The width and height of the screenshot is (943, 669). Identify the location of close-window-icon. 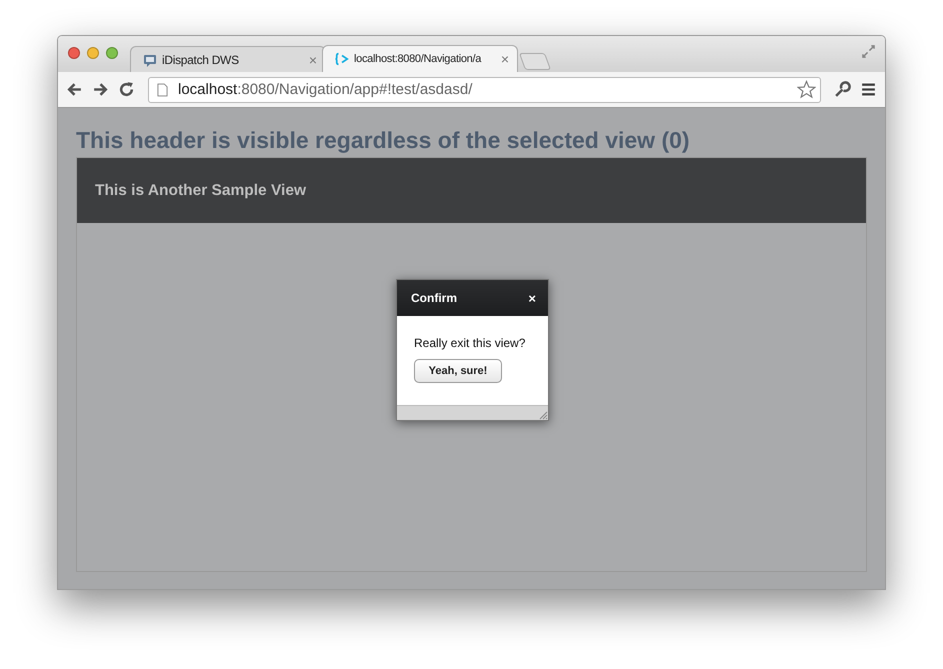
(74, 53).